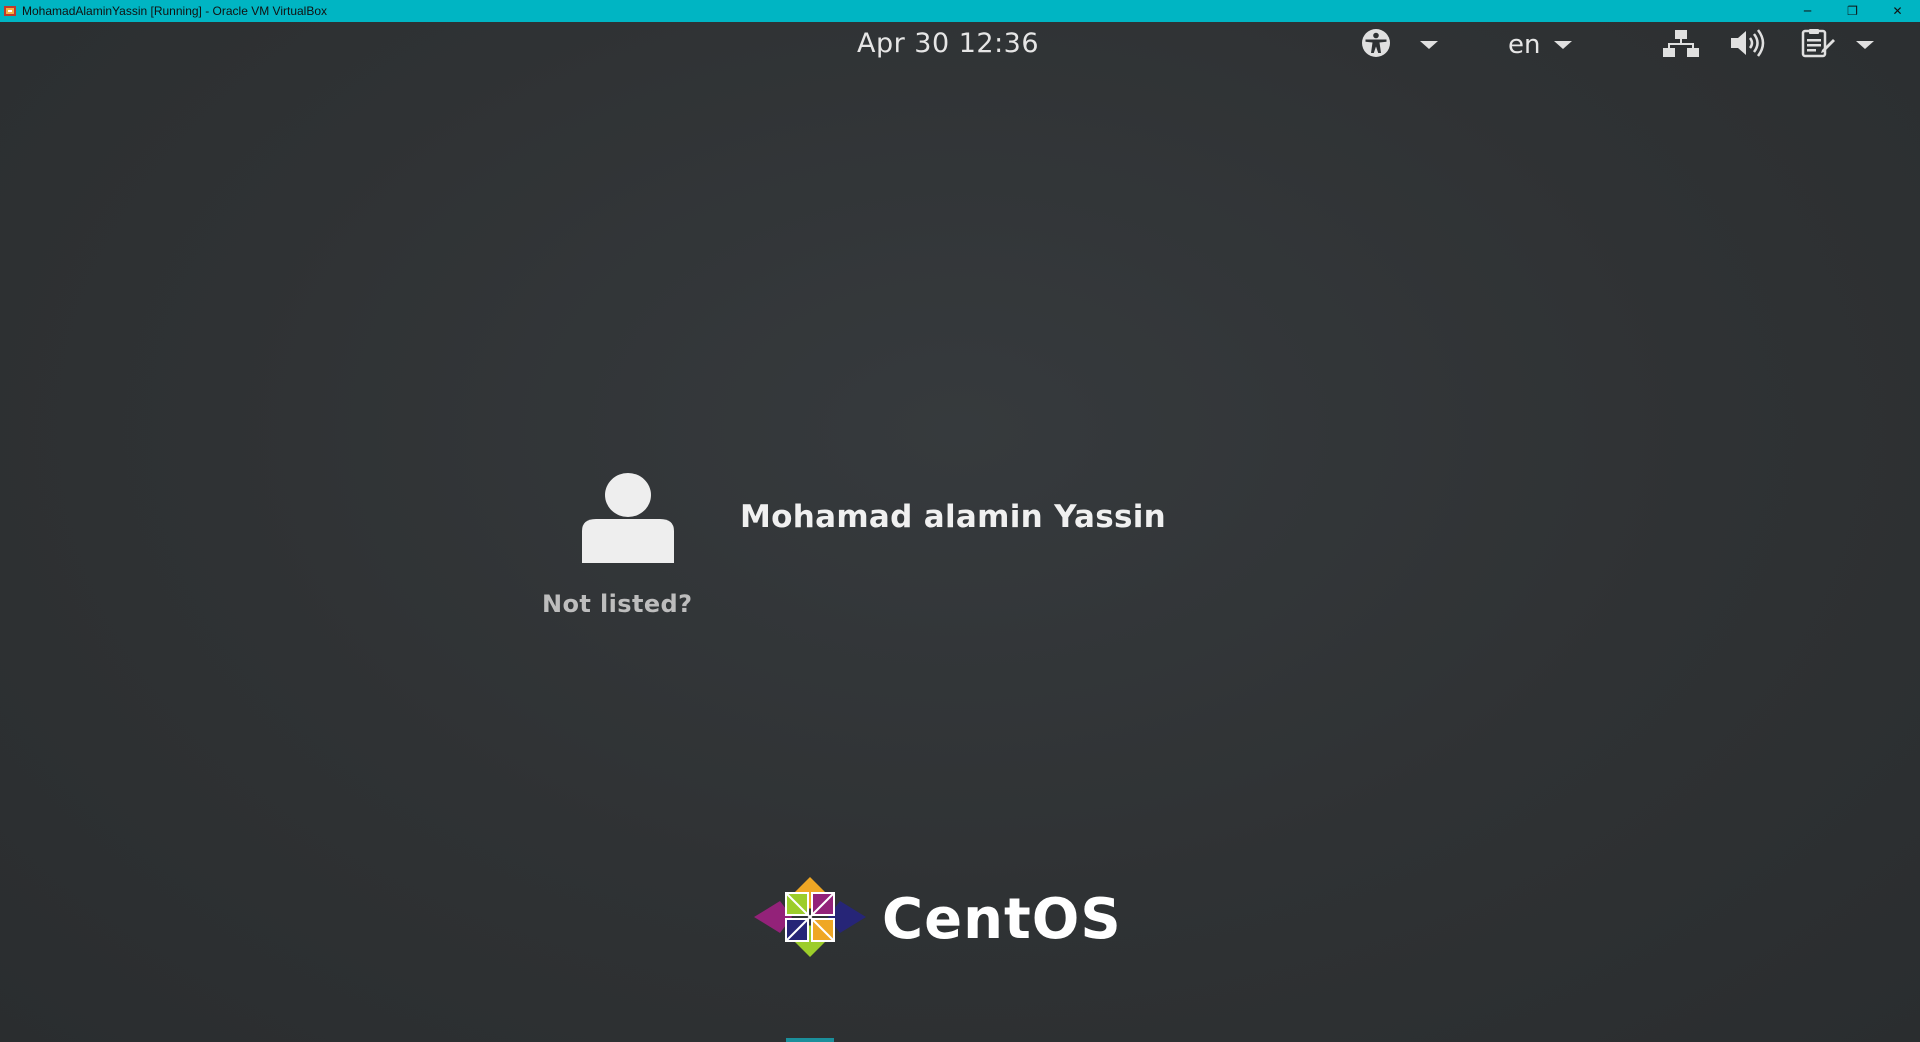 The height and width of the screenshot is (1042, 1920). I want to click on language-label: en, so click(1524, 45).